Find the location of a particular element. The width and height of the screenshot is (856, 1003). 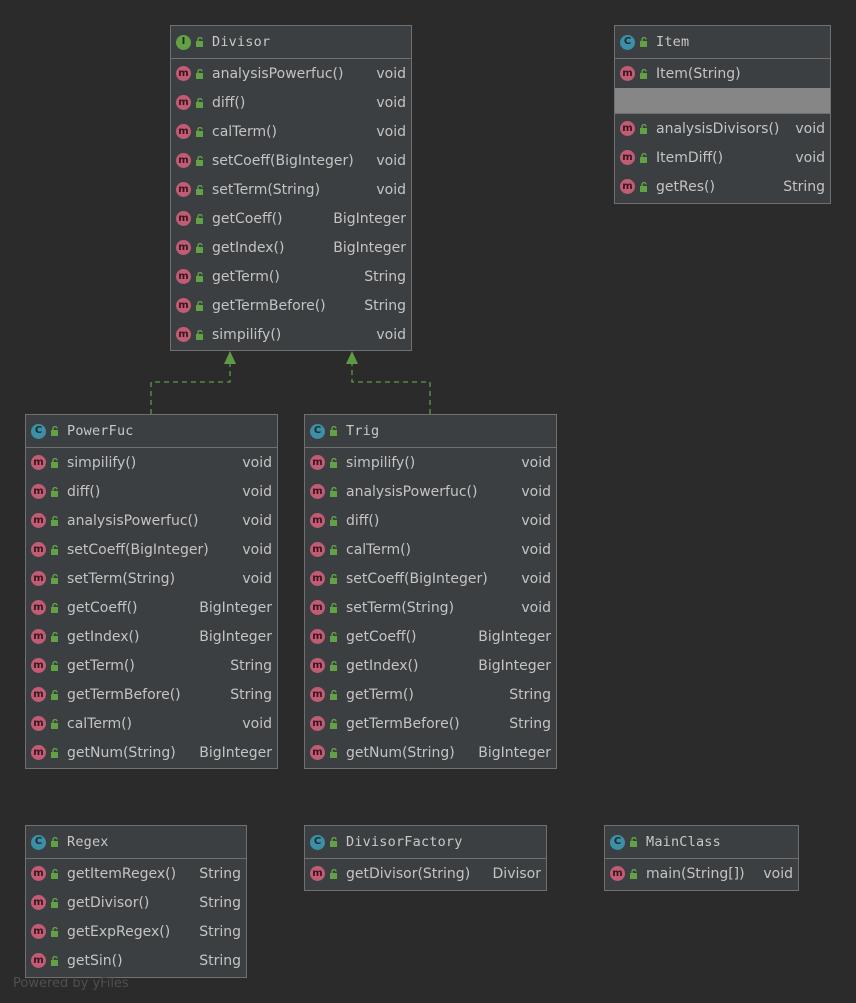

class-name: PowerFuc is located at coordinates (100, 431).